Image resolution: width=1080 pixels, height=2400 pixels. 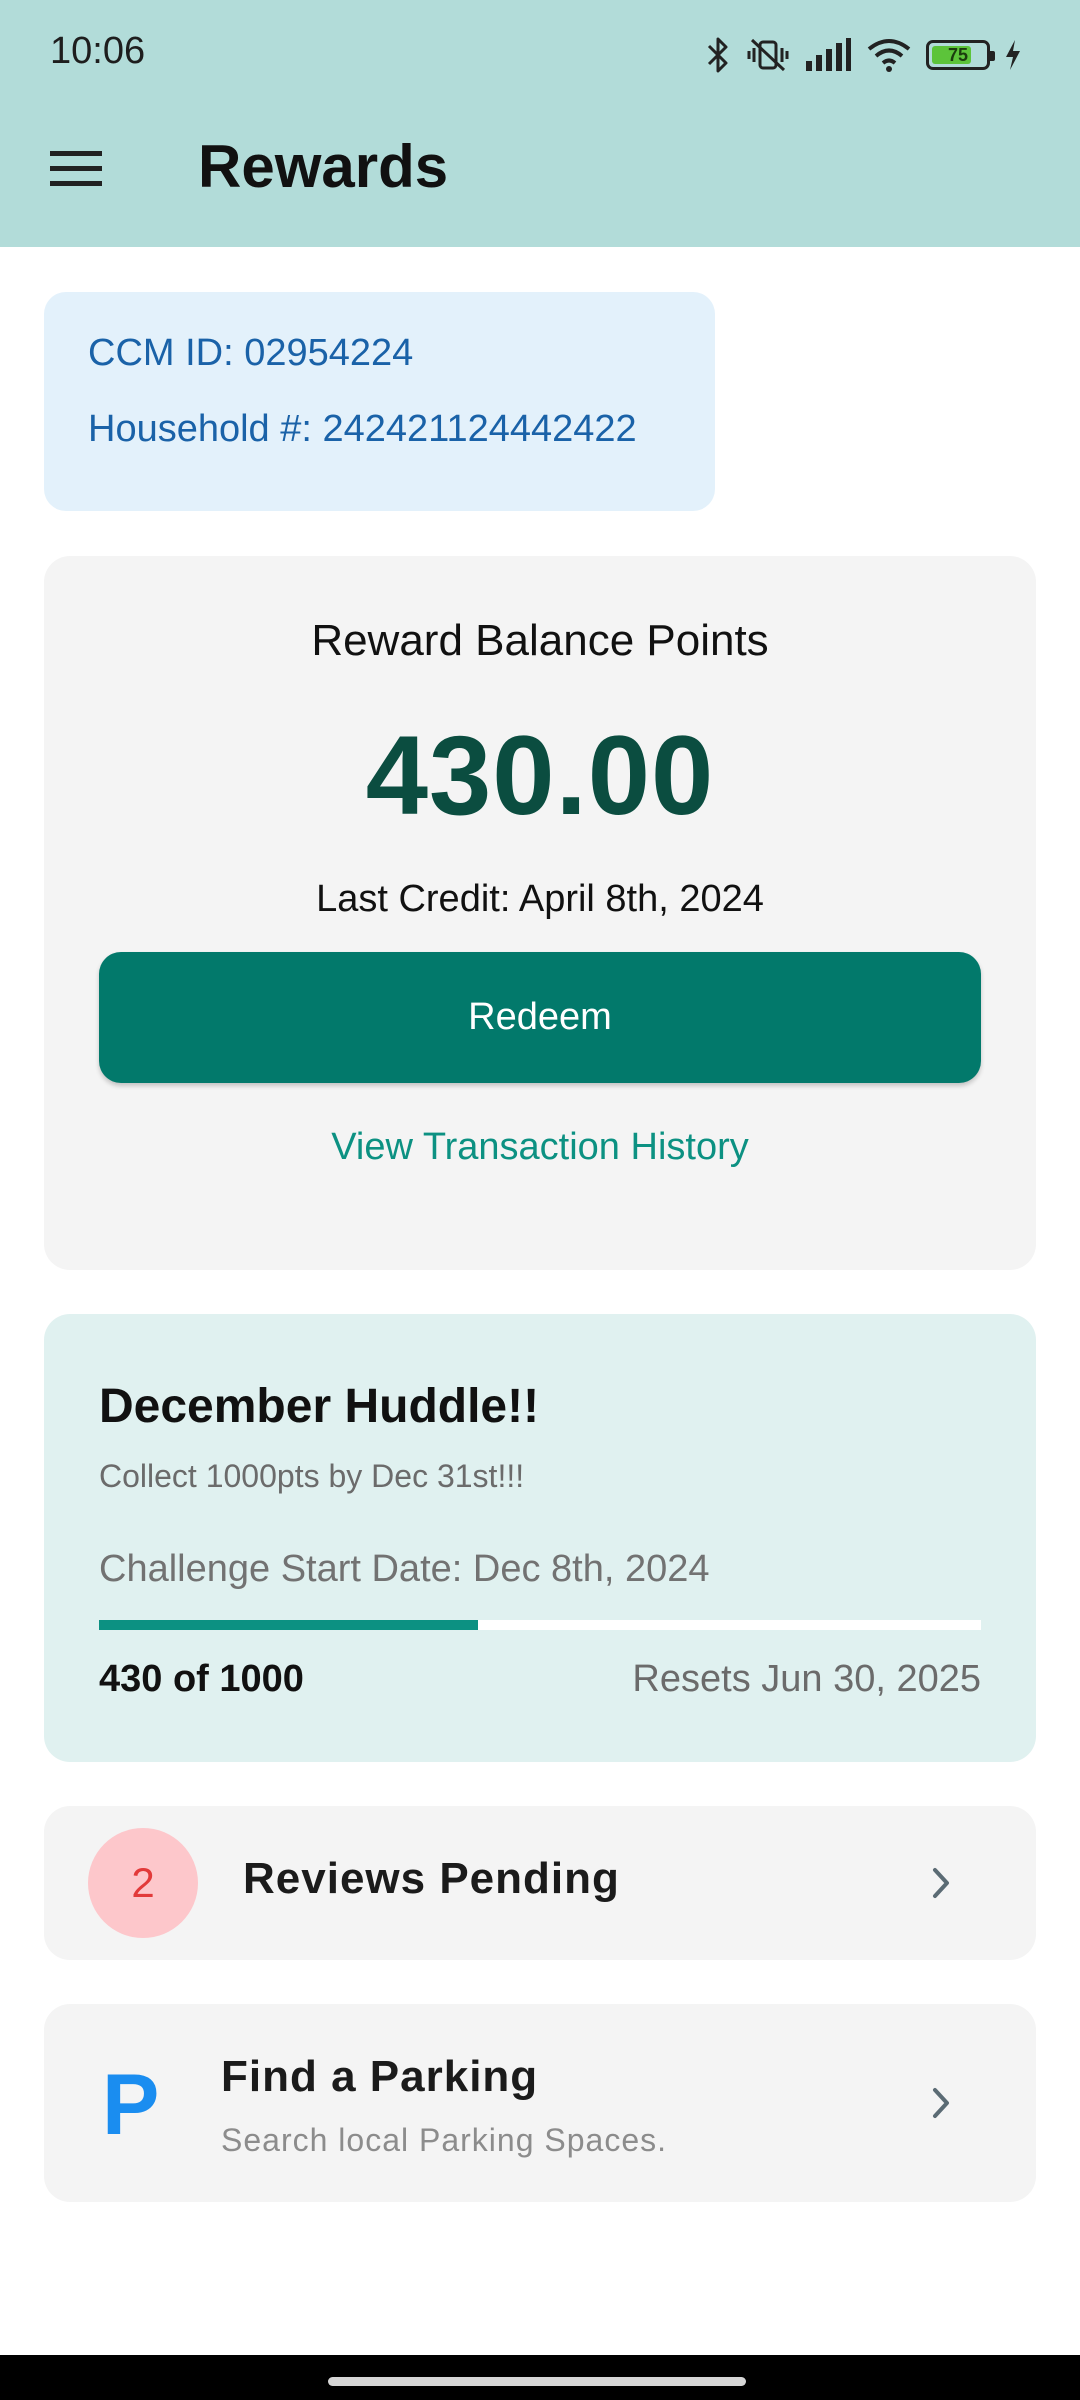 I want to click on battery-tip, so click(x=992, y=56).